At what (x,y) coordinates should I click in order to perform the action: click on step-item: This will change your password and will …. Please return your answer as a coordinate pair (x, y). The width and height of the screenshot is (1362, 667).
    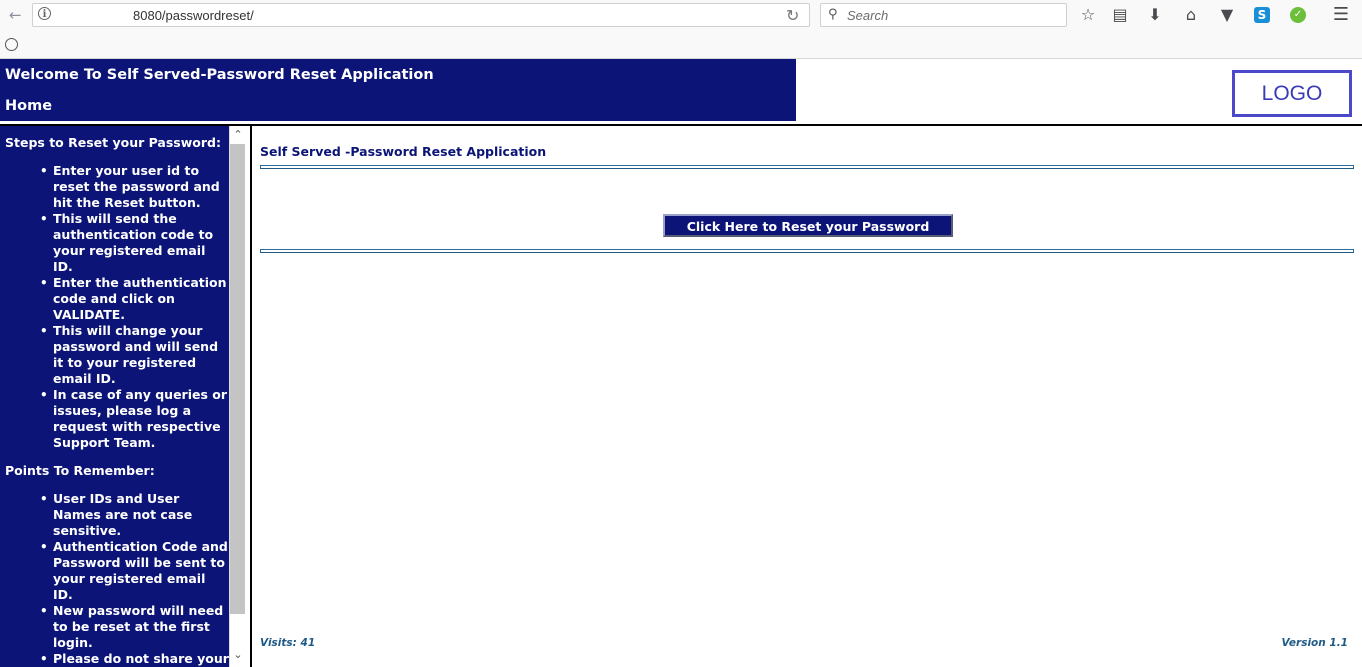
    Looking at the image, I should click on (134, 355).